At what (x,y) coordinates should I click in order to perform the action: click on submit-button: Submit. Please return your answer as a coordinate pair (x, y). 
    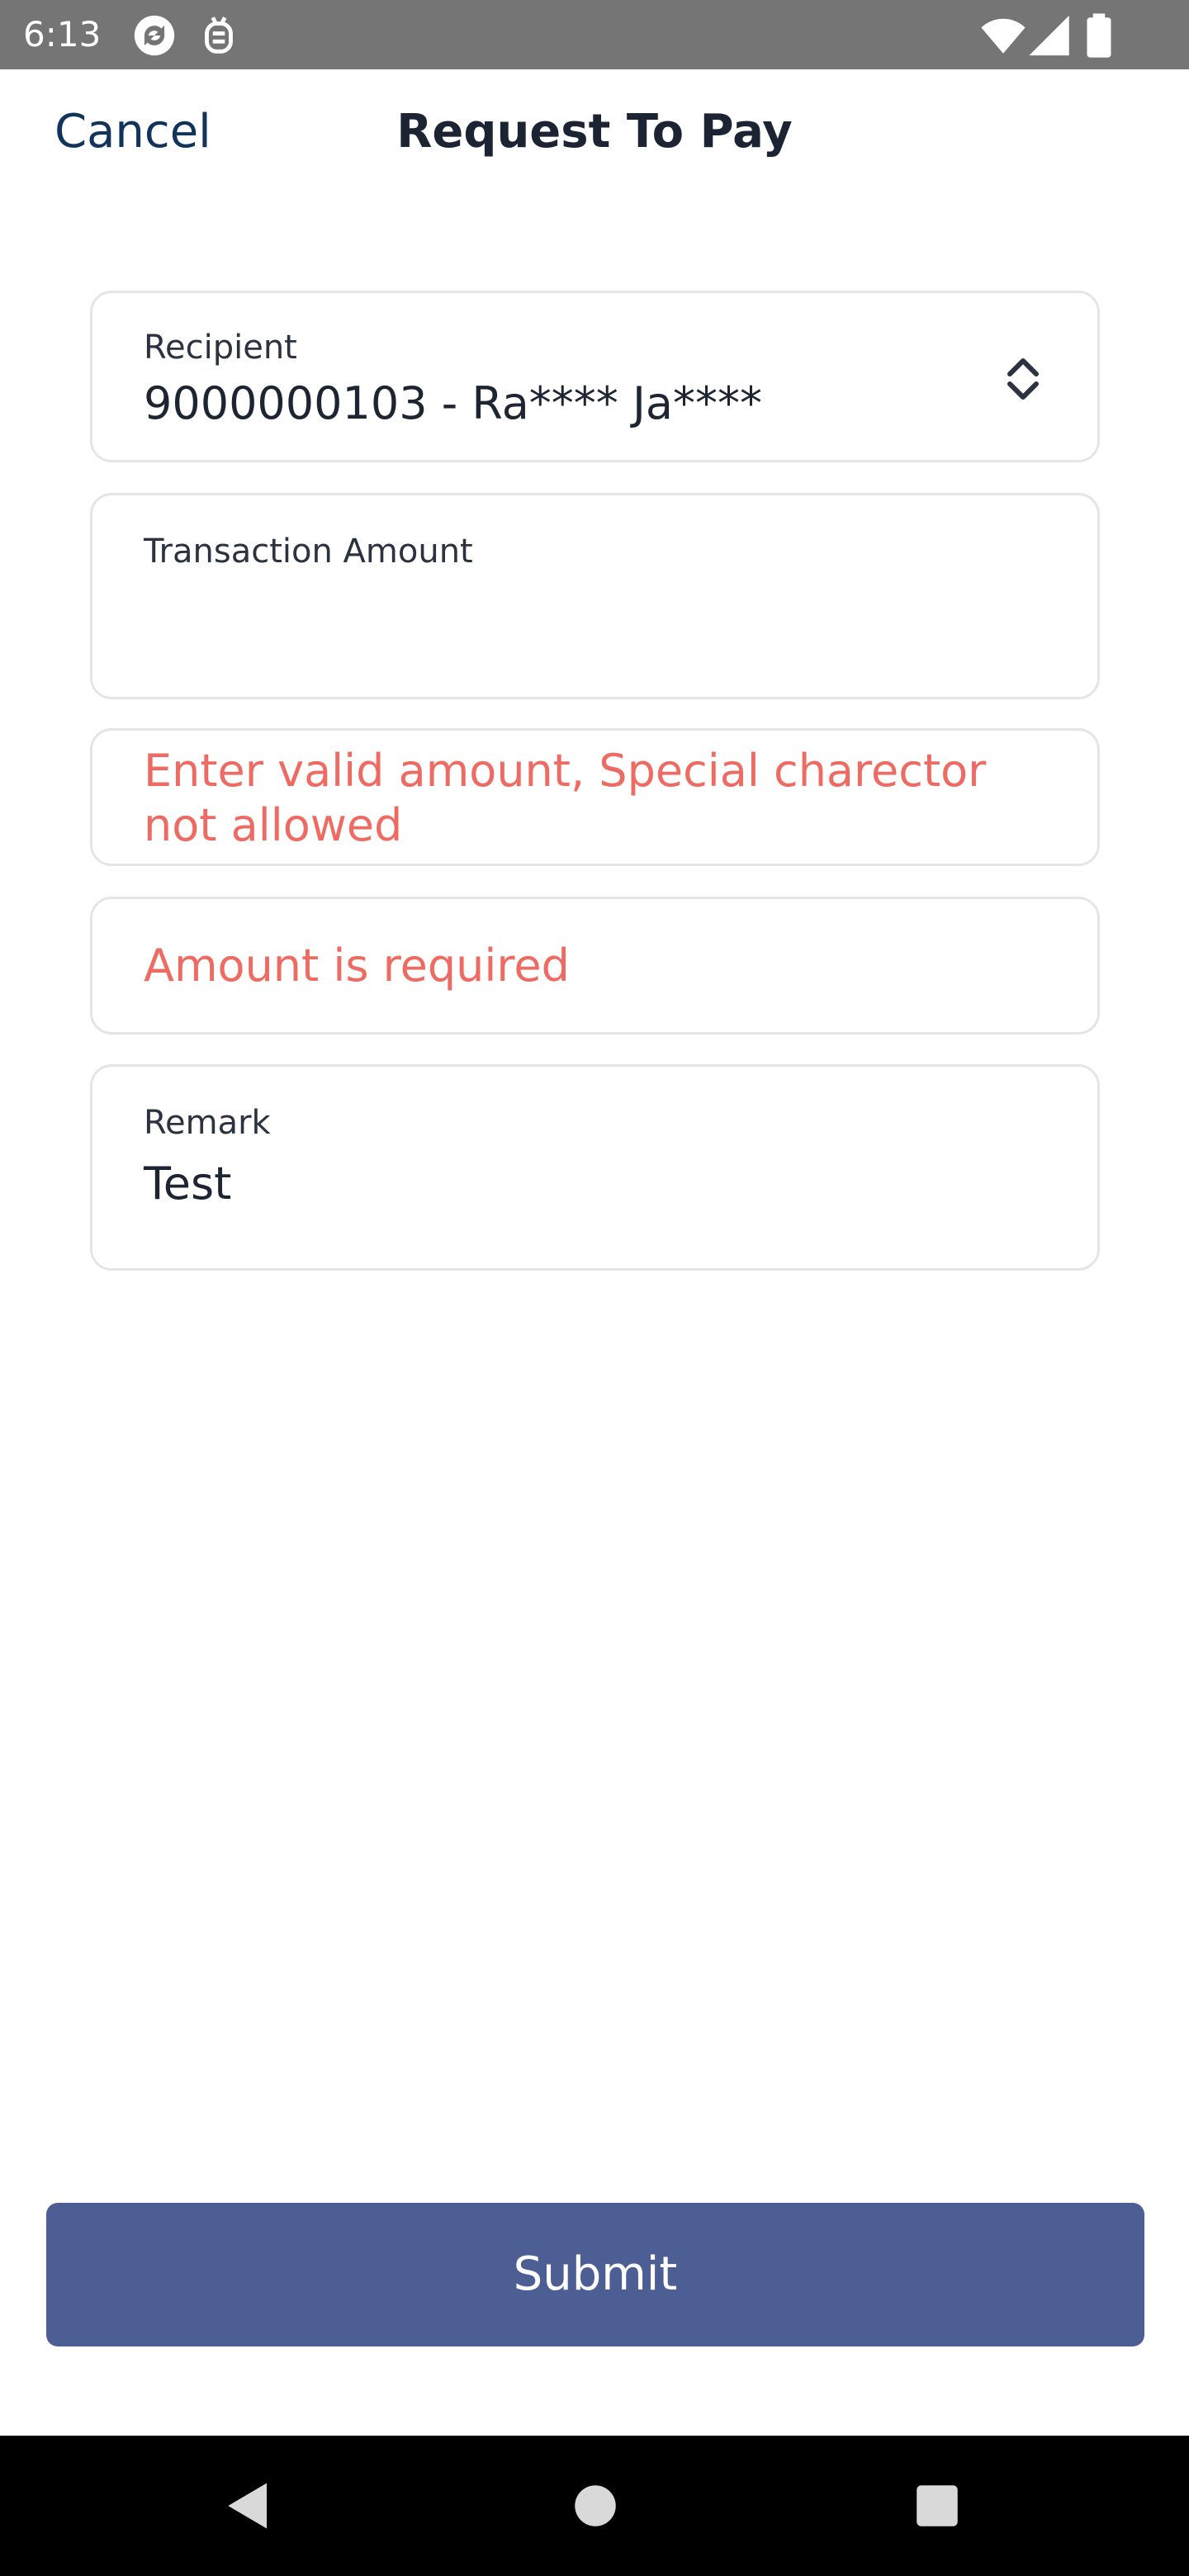
    Looking at the image, I should click on (595, 2274).